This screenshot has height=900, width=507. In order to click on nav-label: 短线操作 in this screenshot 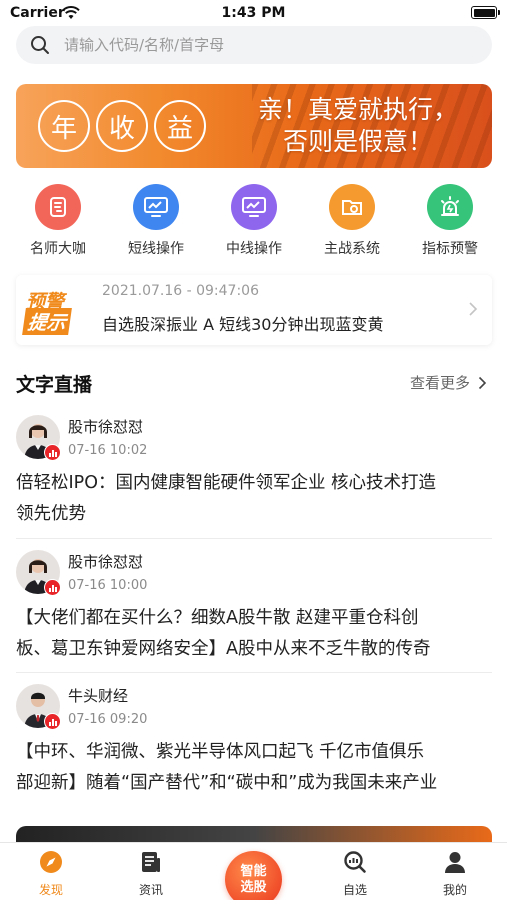, I will do `click(156, 249)`.